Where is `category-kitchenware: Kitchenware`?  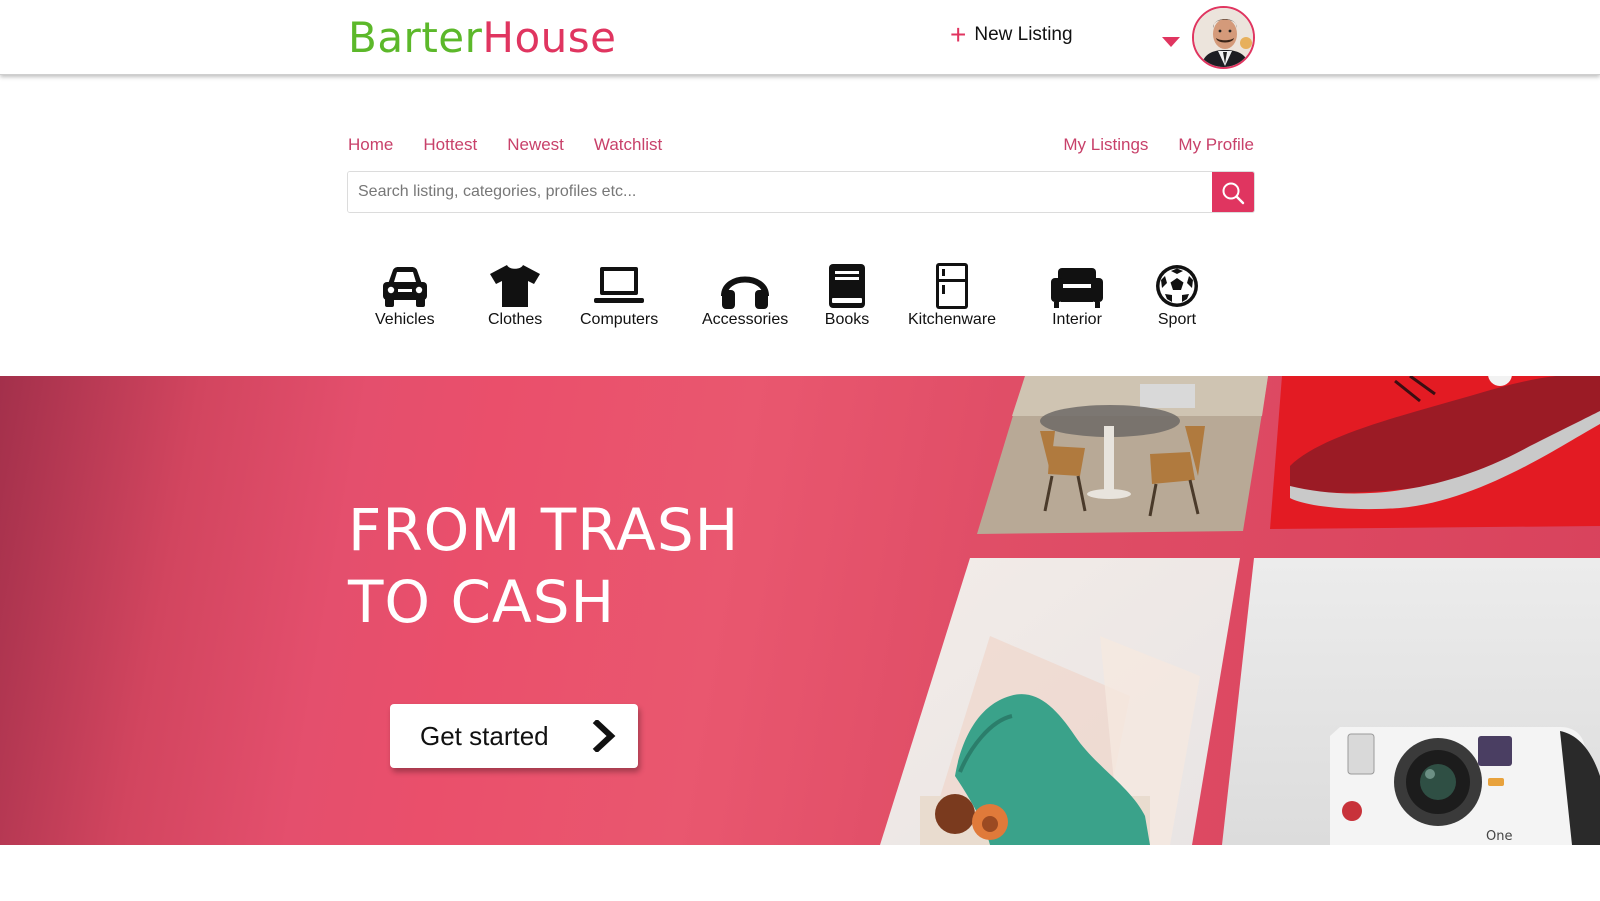
category-kitchenware: Kitchenware is located at coordinates (952, 295).